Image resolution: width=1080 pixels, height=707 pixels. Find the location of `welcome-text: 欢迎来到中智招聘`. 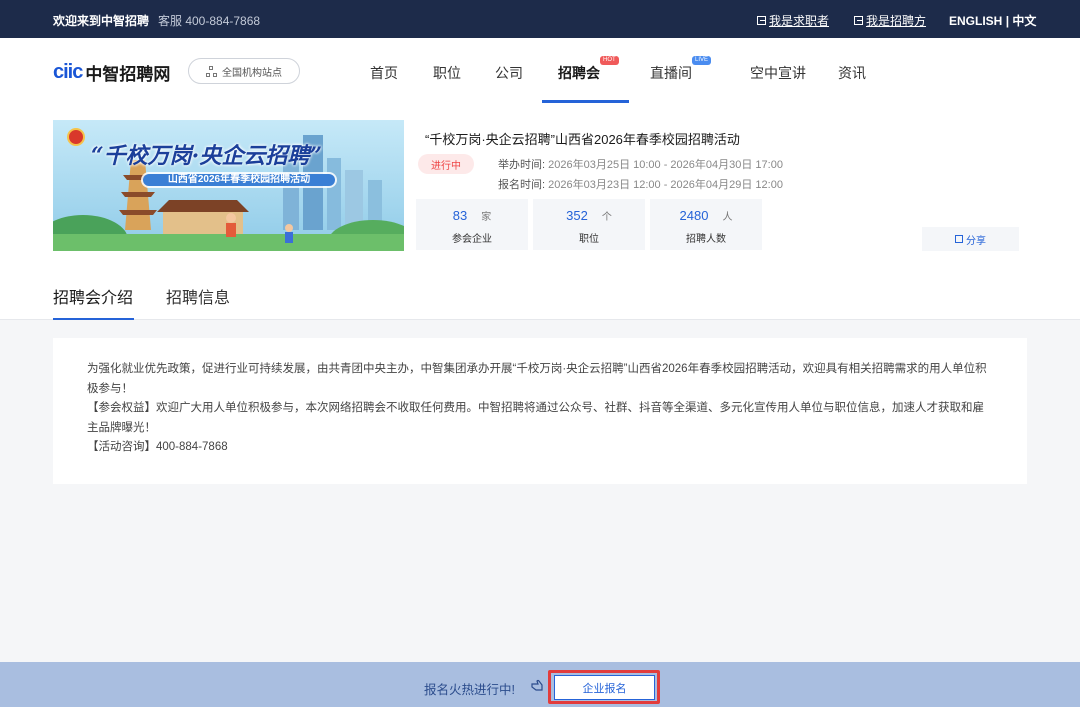

welcome-text: 欢迎来到中智招聘 is located at coordinates (101, 21).